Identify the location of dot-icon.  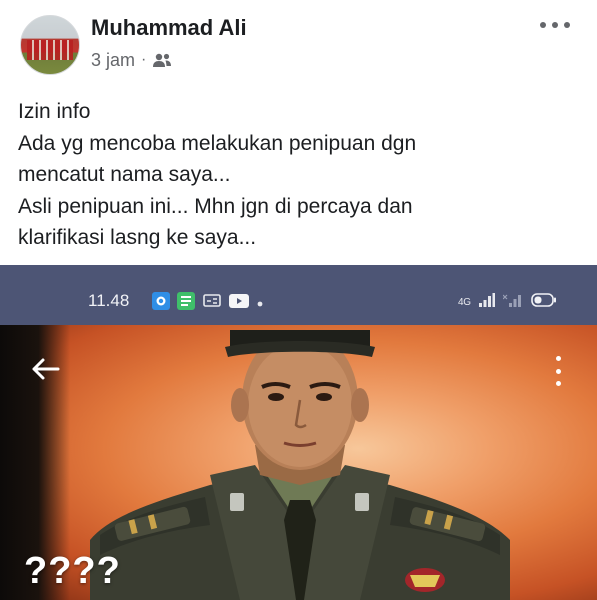
(260, 304).